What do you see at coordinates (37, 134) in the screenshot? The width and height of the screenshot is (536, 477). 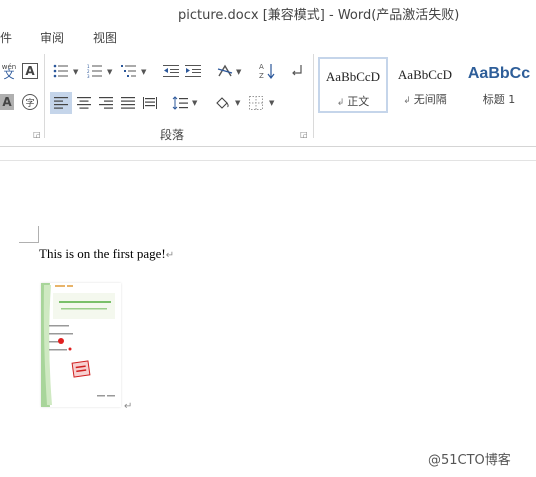 I see `font-dialog-launcher-icon: ◲` at bounding box center [37, 134].